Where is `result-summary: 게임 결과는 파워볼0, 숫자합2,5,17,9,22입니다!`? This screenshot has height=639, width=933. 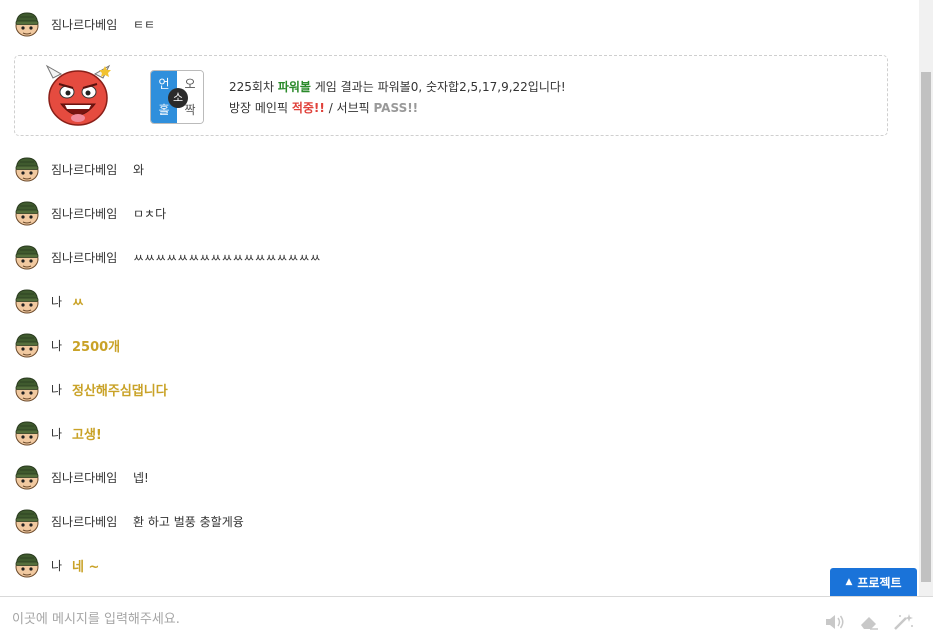 result-summary: 게임 결과는 파워볼0, 숫자합2,5,17,9,22입니다! is located at coordinates (438, 87).